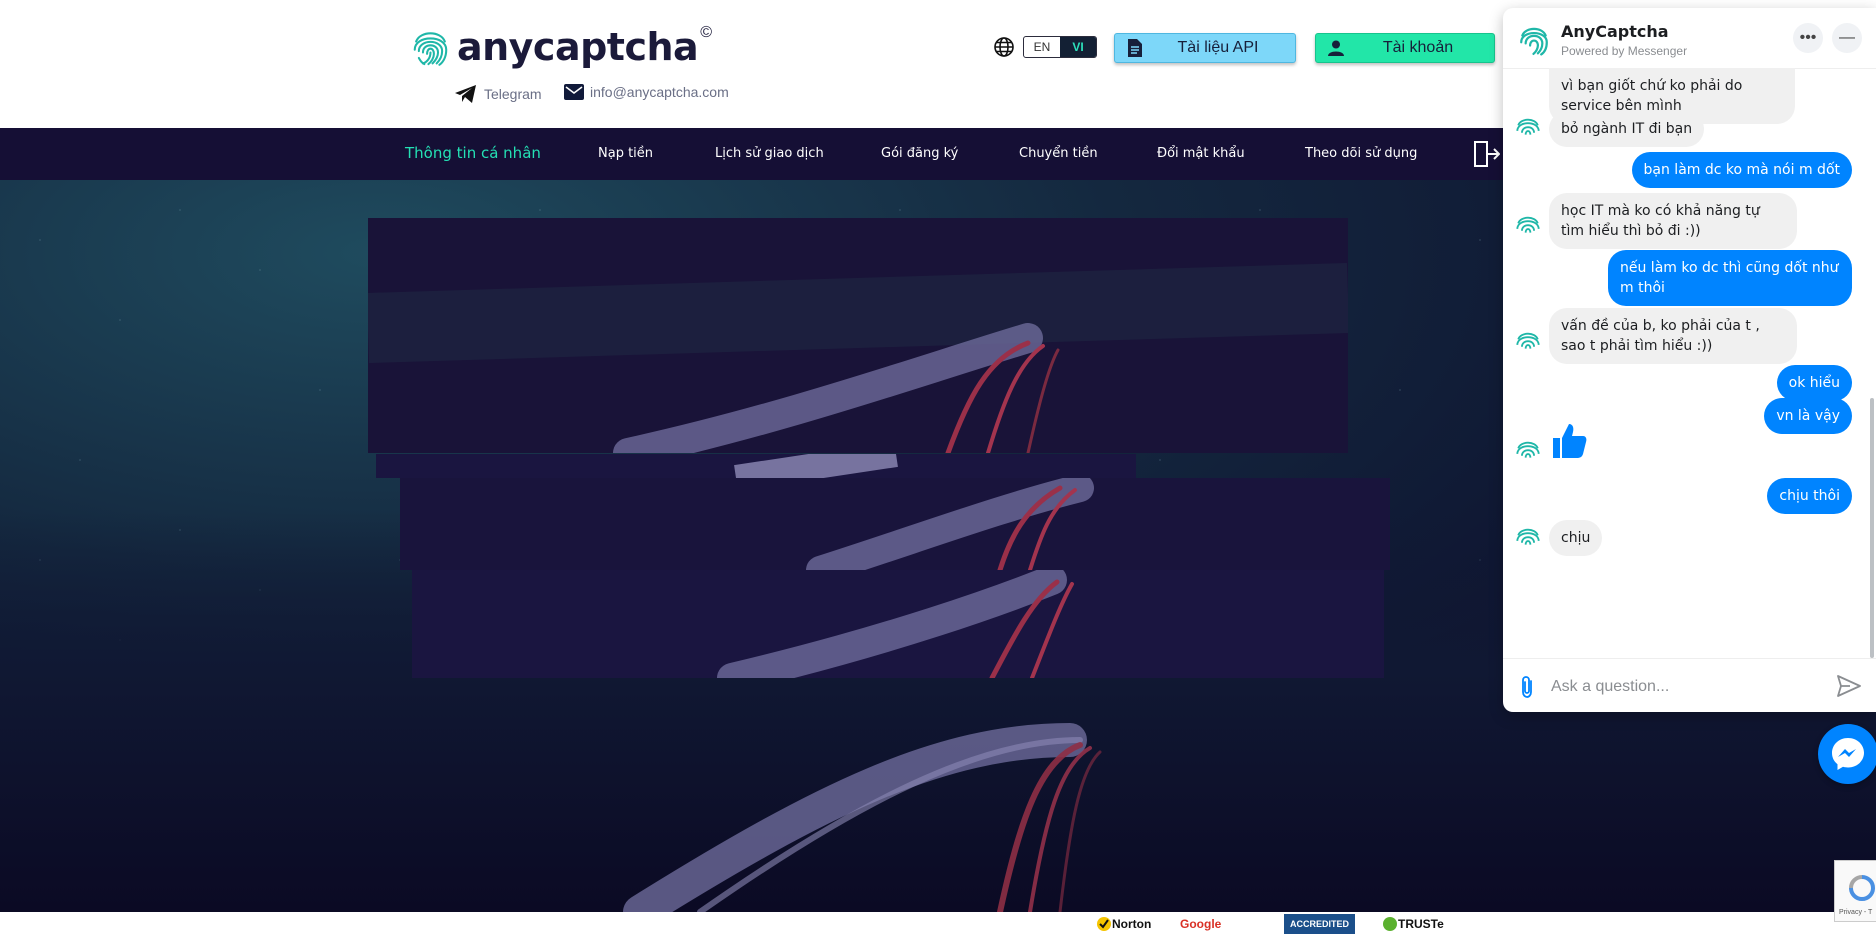 Image resolution: width=1876 pixels, height=934 pixels. I want to click on norton-check-icon, so click(1104, 924).